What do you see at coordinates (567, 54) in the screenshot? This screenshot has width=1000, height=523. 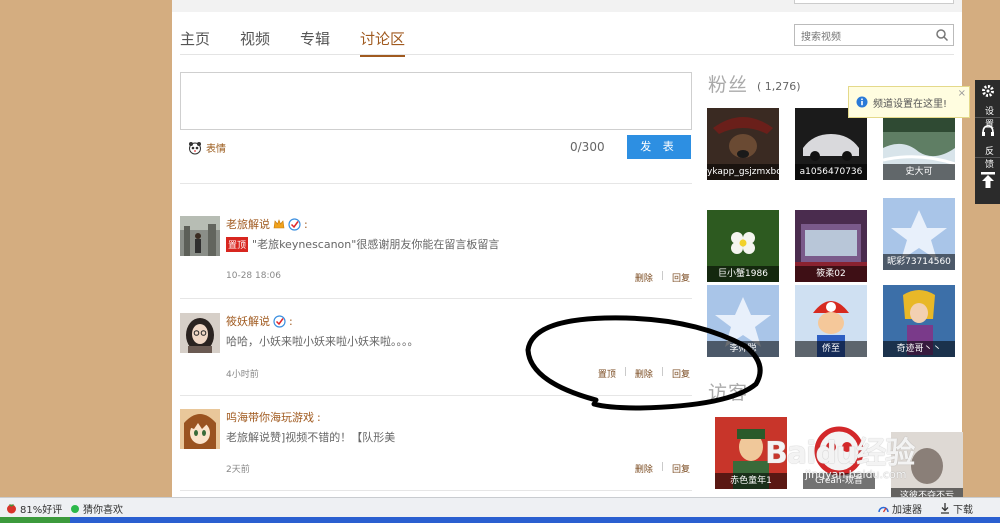 I see `tabs-divider` at bounding box center [567, 54].